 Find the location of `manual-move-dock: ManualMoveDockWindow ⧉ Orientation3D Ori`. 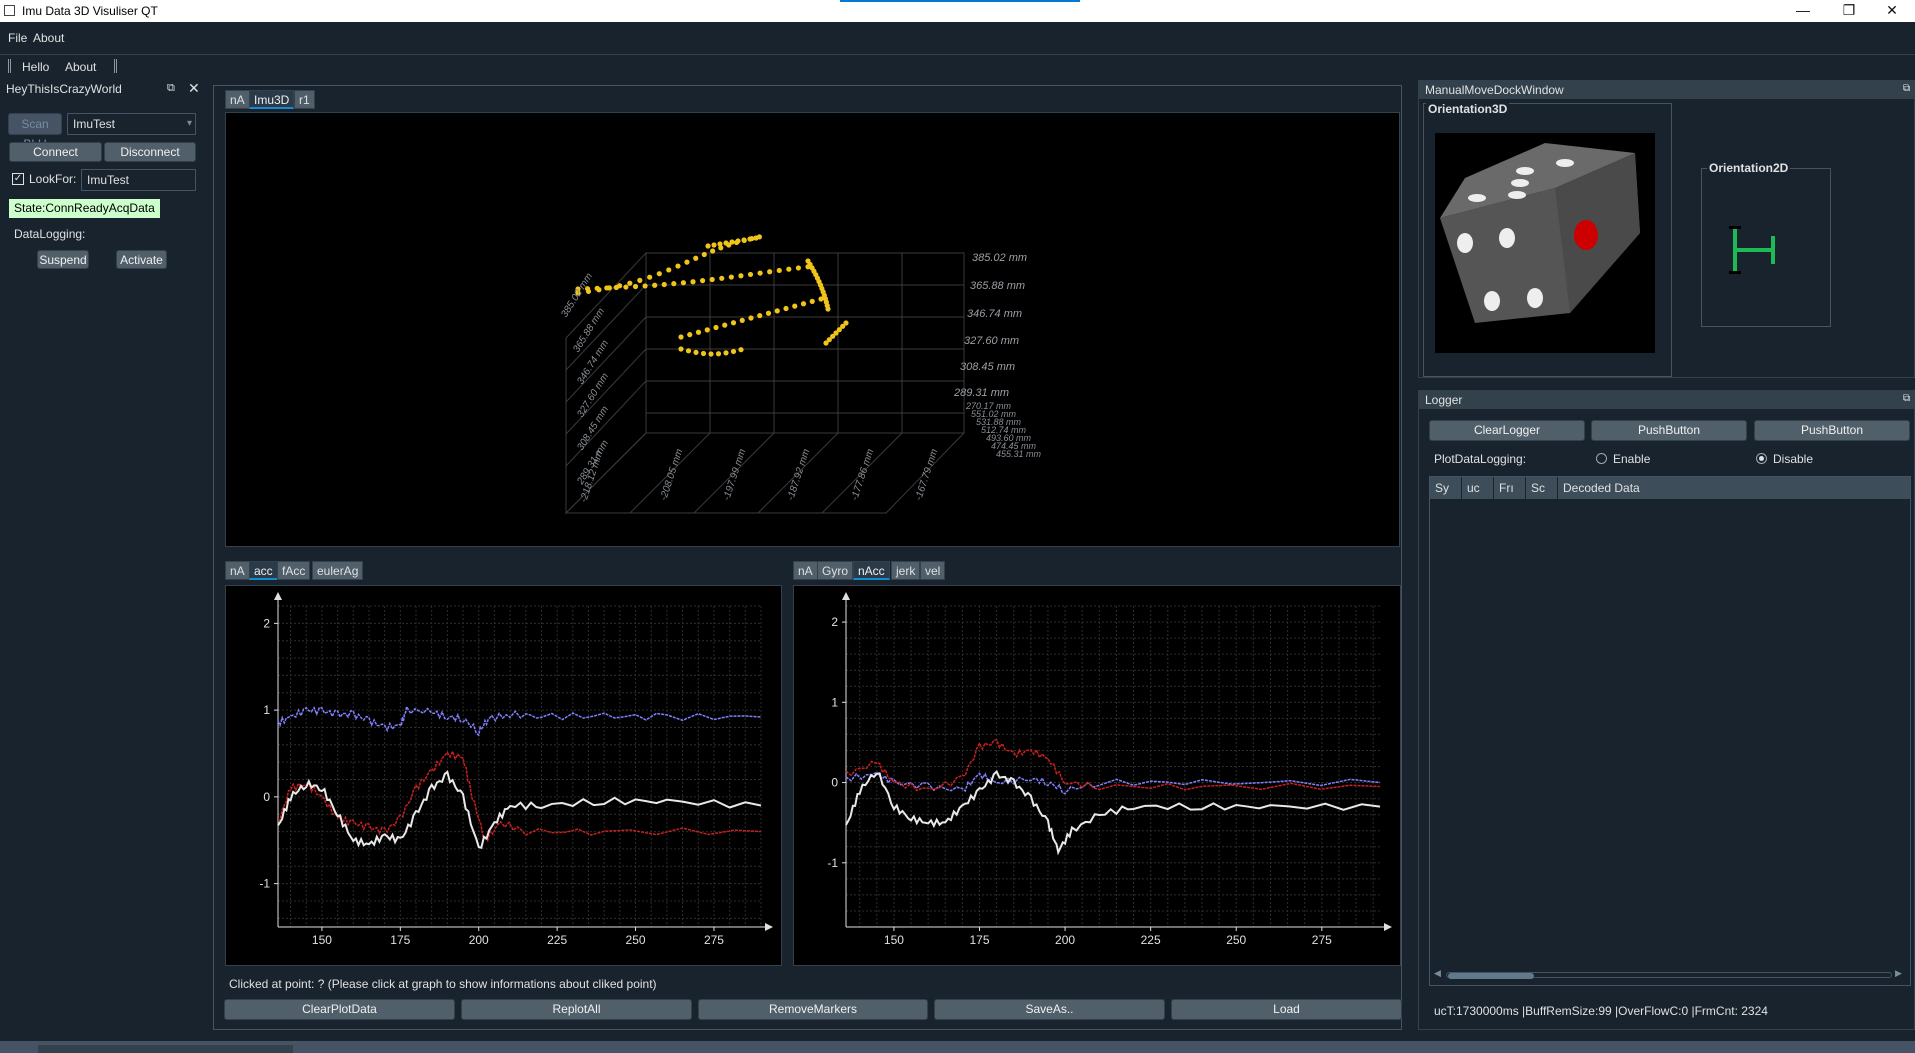

manual-move-dock: ManualMoveDockWindow ⧉ Orientation3D Ori is located at coordinates (1666, 229).